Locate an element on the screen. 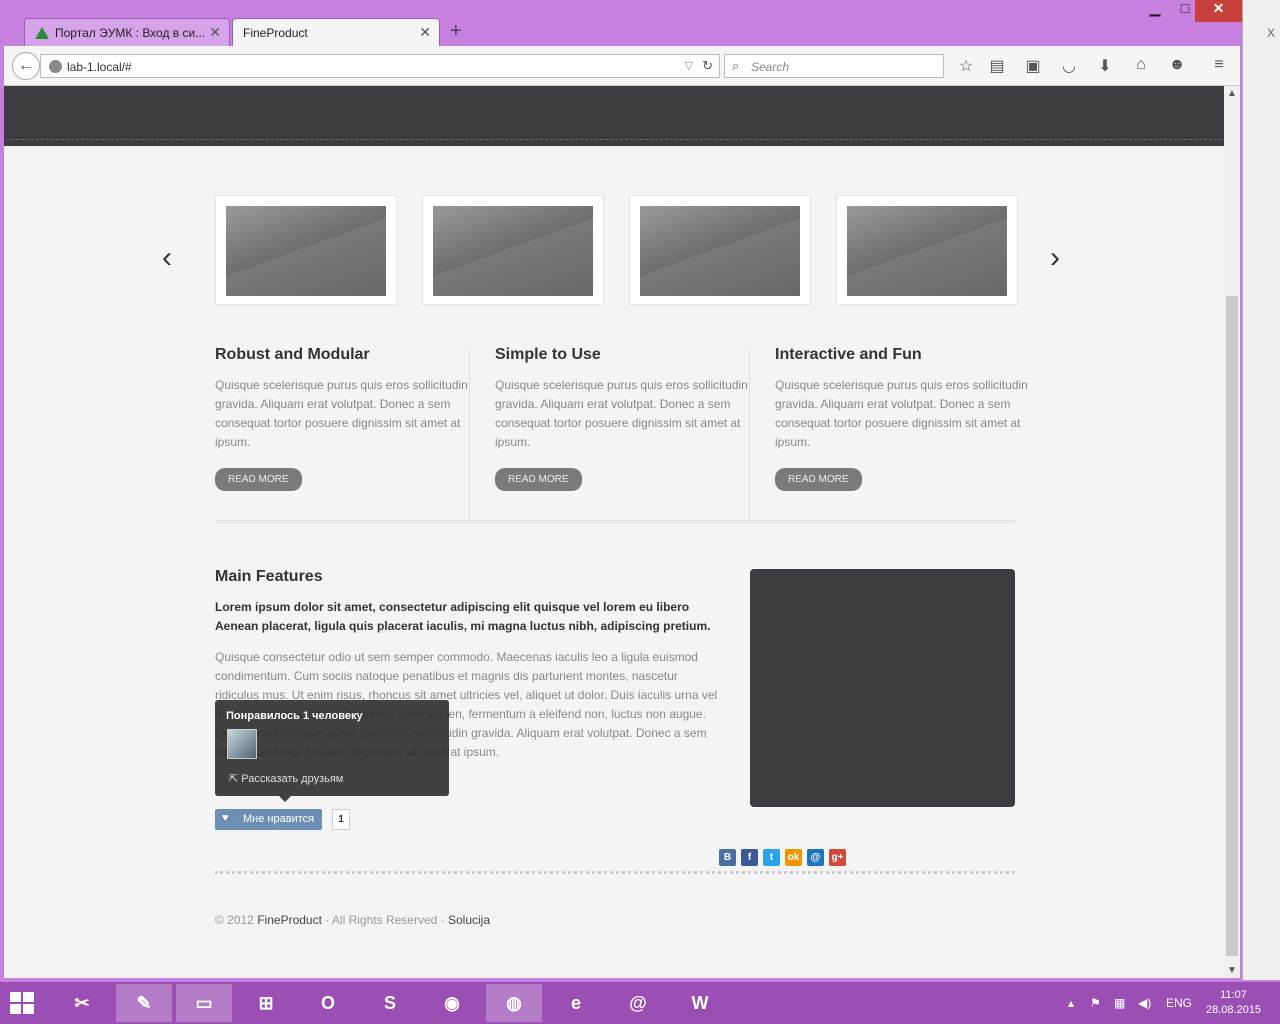  network-app-icon: ⊞ is located at coordinates (266, 1003).